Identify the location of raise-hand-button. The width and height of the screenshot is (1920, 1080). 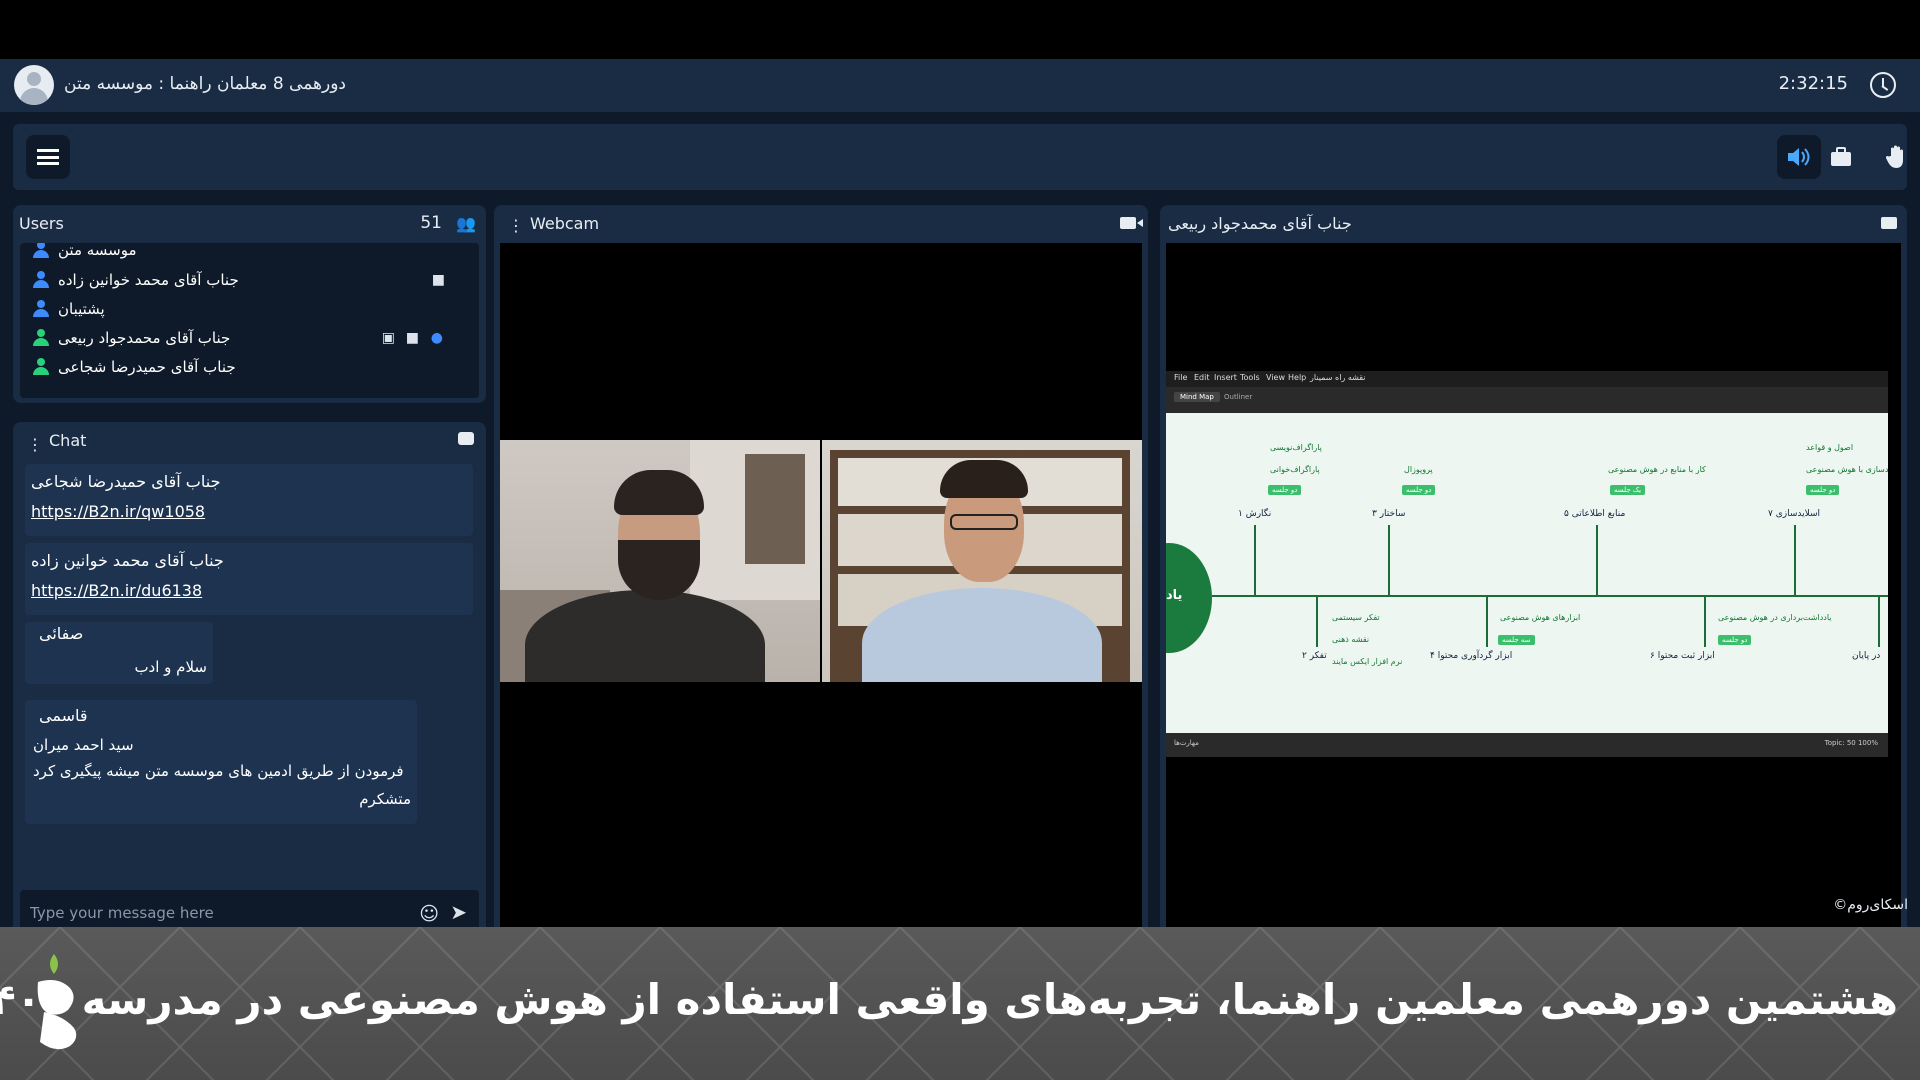
(1897, 157).